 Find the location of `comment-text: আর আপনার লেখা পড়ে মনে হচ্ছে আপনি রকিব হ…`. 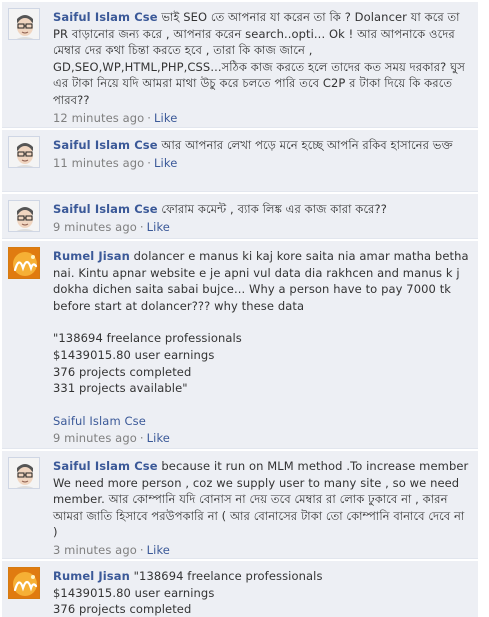

comment-text: আর আপনার লেখা পড়ে মনে হচ্ছে আপনি রকিব হ… is located at coordinates (307, 145).